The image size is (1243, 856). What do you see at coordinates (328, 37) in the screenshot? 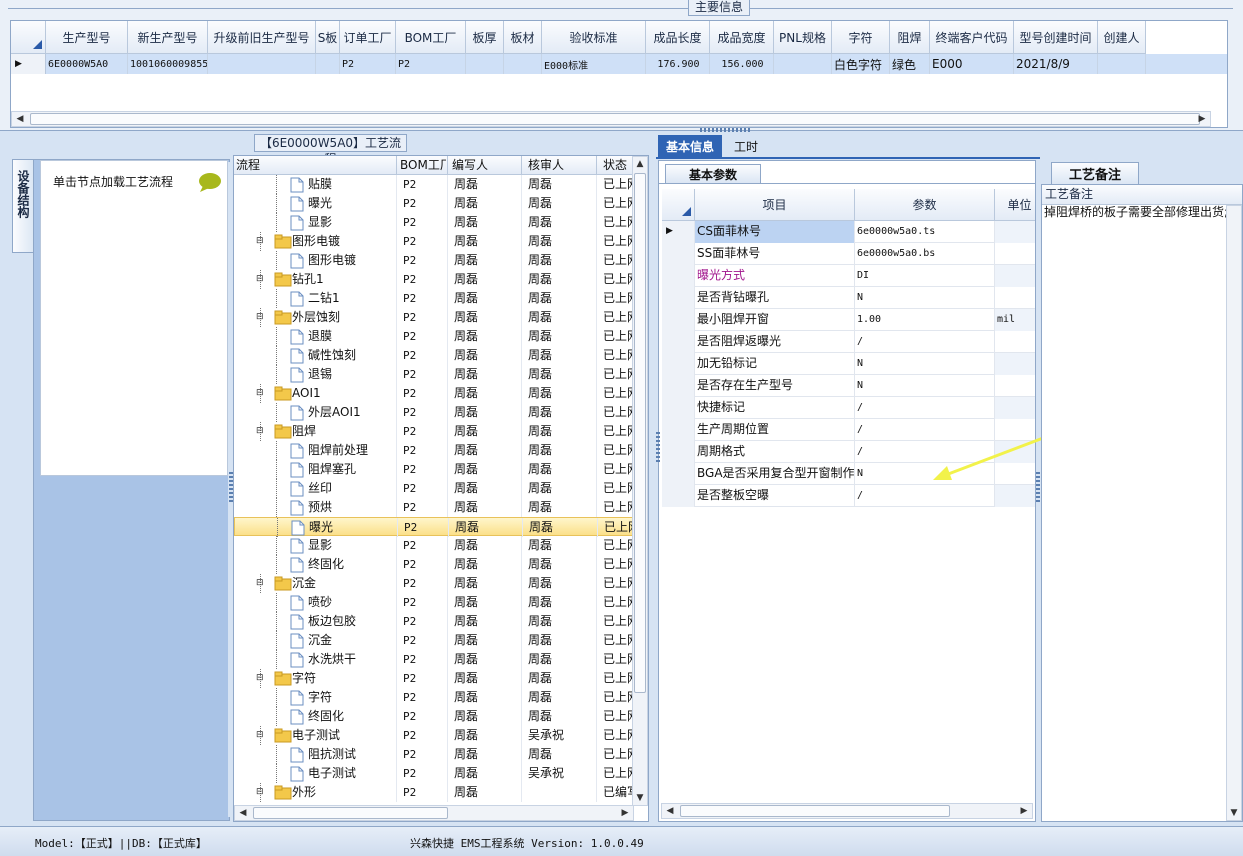
I see `top-col-header: S板` at bounding box center [328, 37].